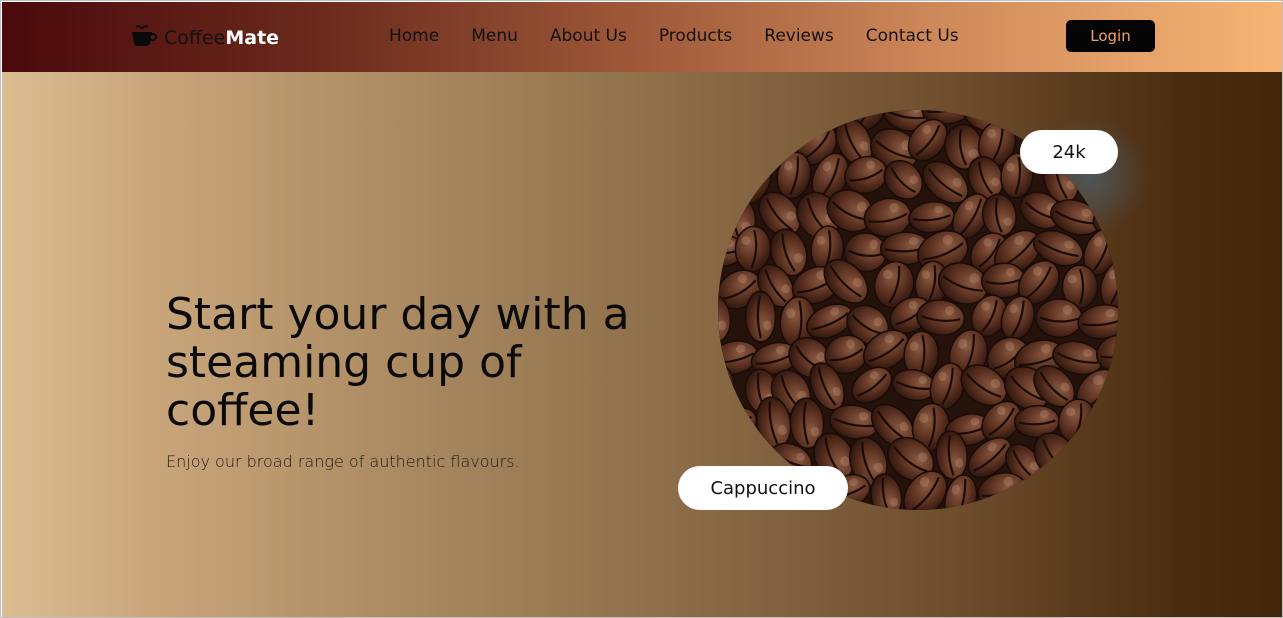 The height and width of the screenshot is (618, 1283). I want to click on brand-name: CoffeeMate, so click(221, 38).